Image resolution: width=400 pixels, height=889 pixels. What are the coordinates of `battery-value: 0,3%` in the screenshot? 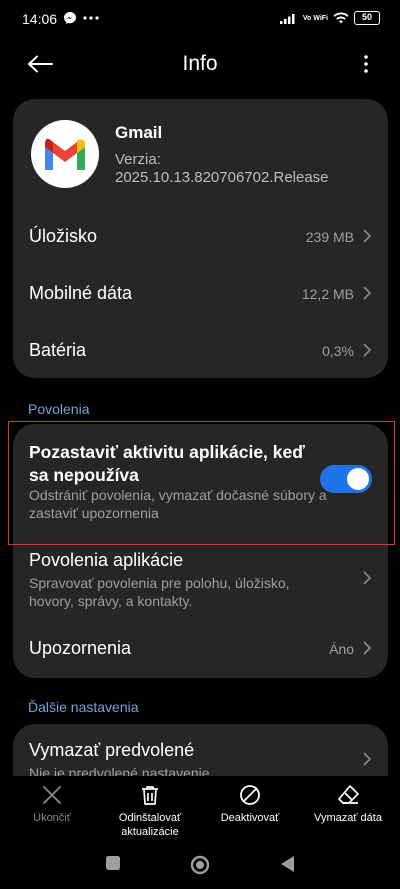 It's located at (338, 351).